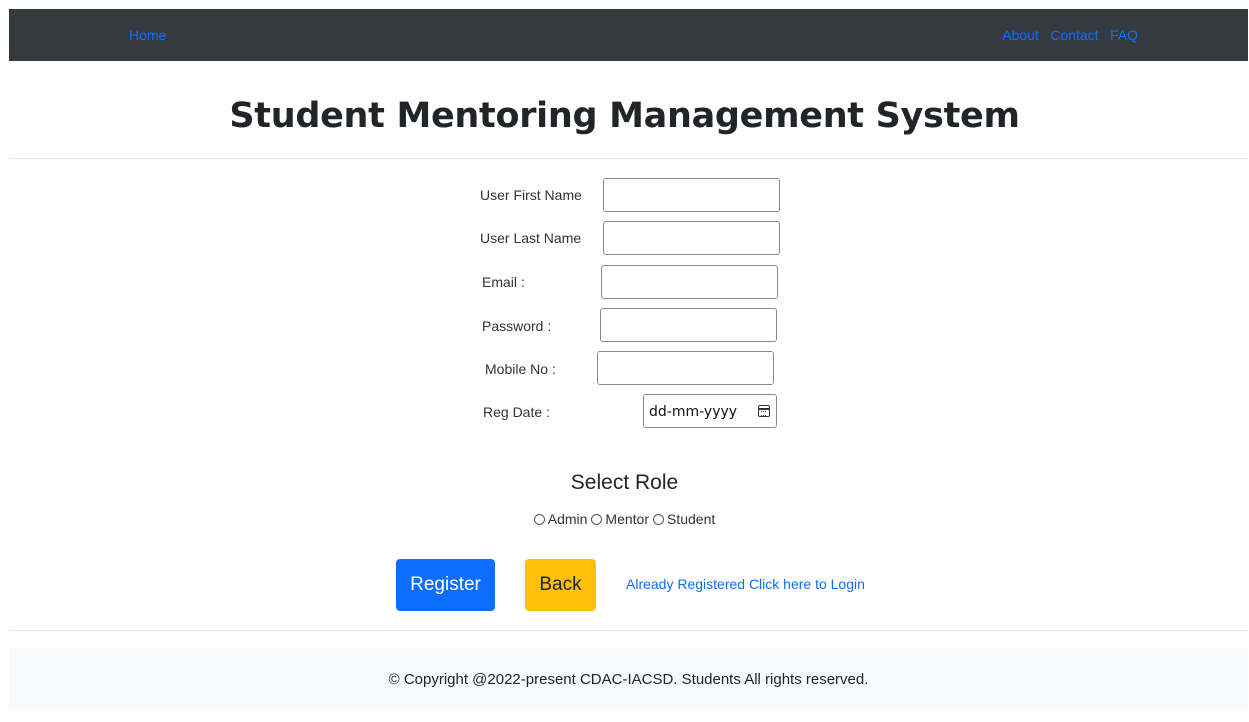 This screenshot has width=1249, height=722. Describe the element at coordinates (745, 584) in the screenshot. I see `login-link: Already Registered Click here to Login` at that location.